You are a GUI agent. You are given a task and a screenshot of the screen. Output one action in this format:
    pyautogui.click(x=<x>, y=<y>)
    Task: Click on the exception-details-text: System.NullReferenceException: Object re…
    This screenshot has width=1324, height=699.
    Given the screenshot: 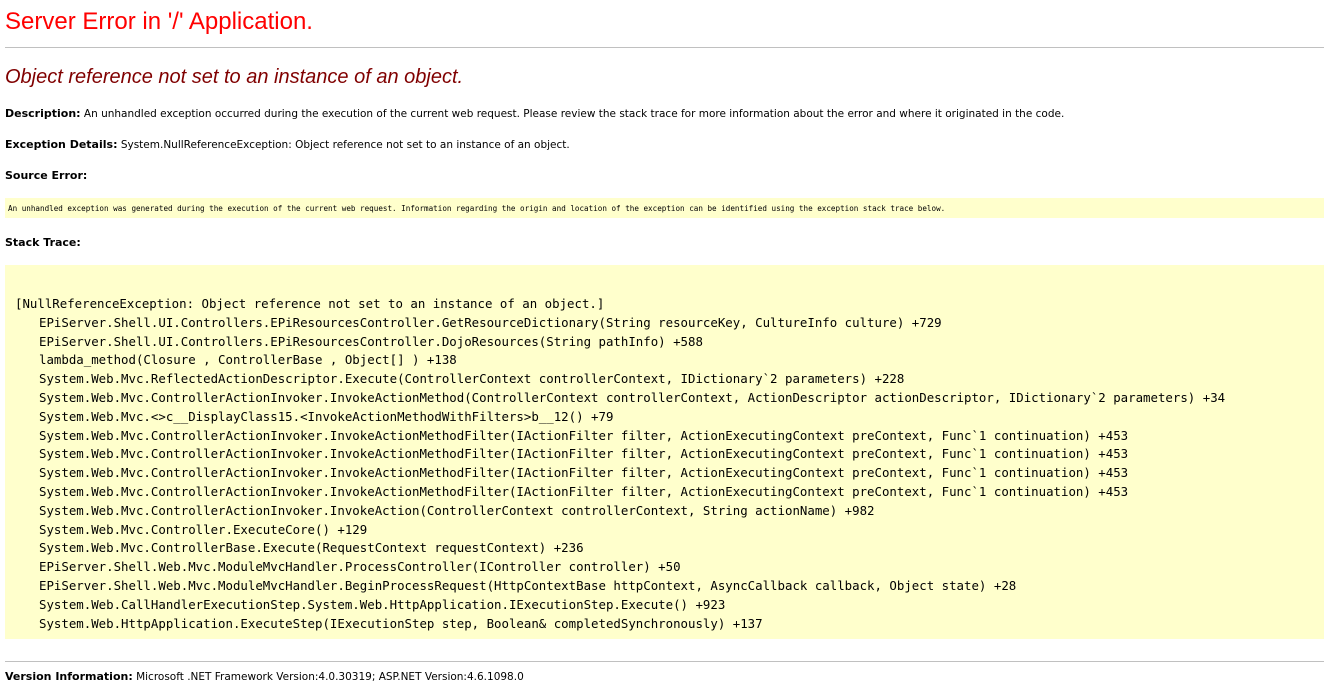 What is the action you would take?
    pyautogui.click(x=345, y=145)
    